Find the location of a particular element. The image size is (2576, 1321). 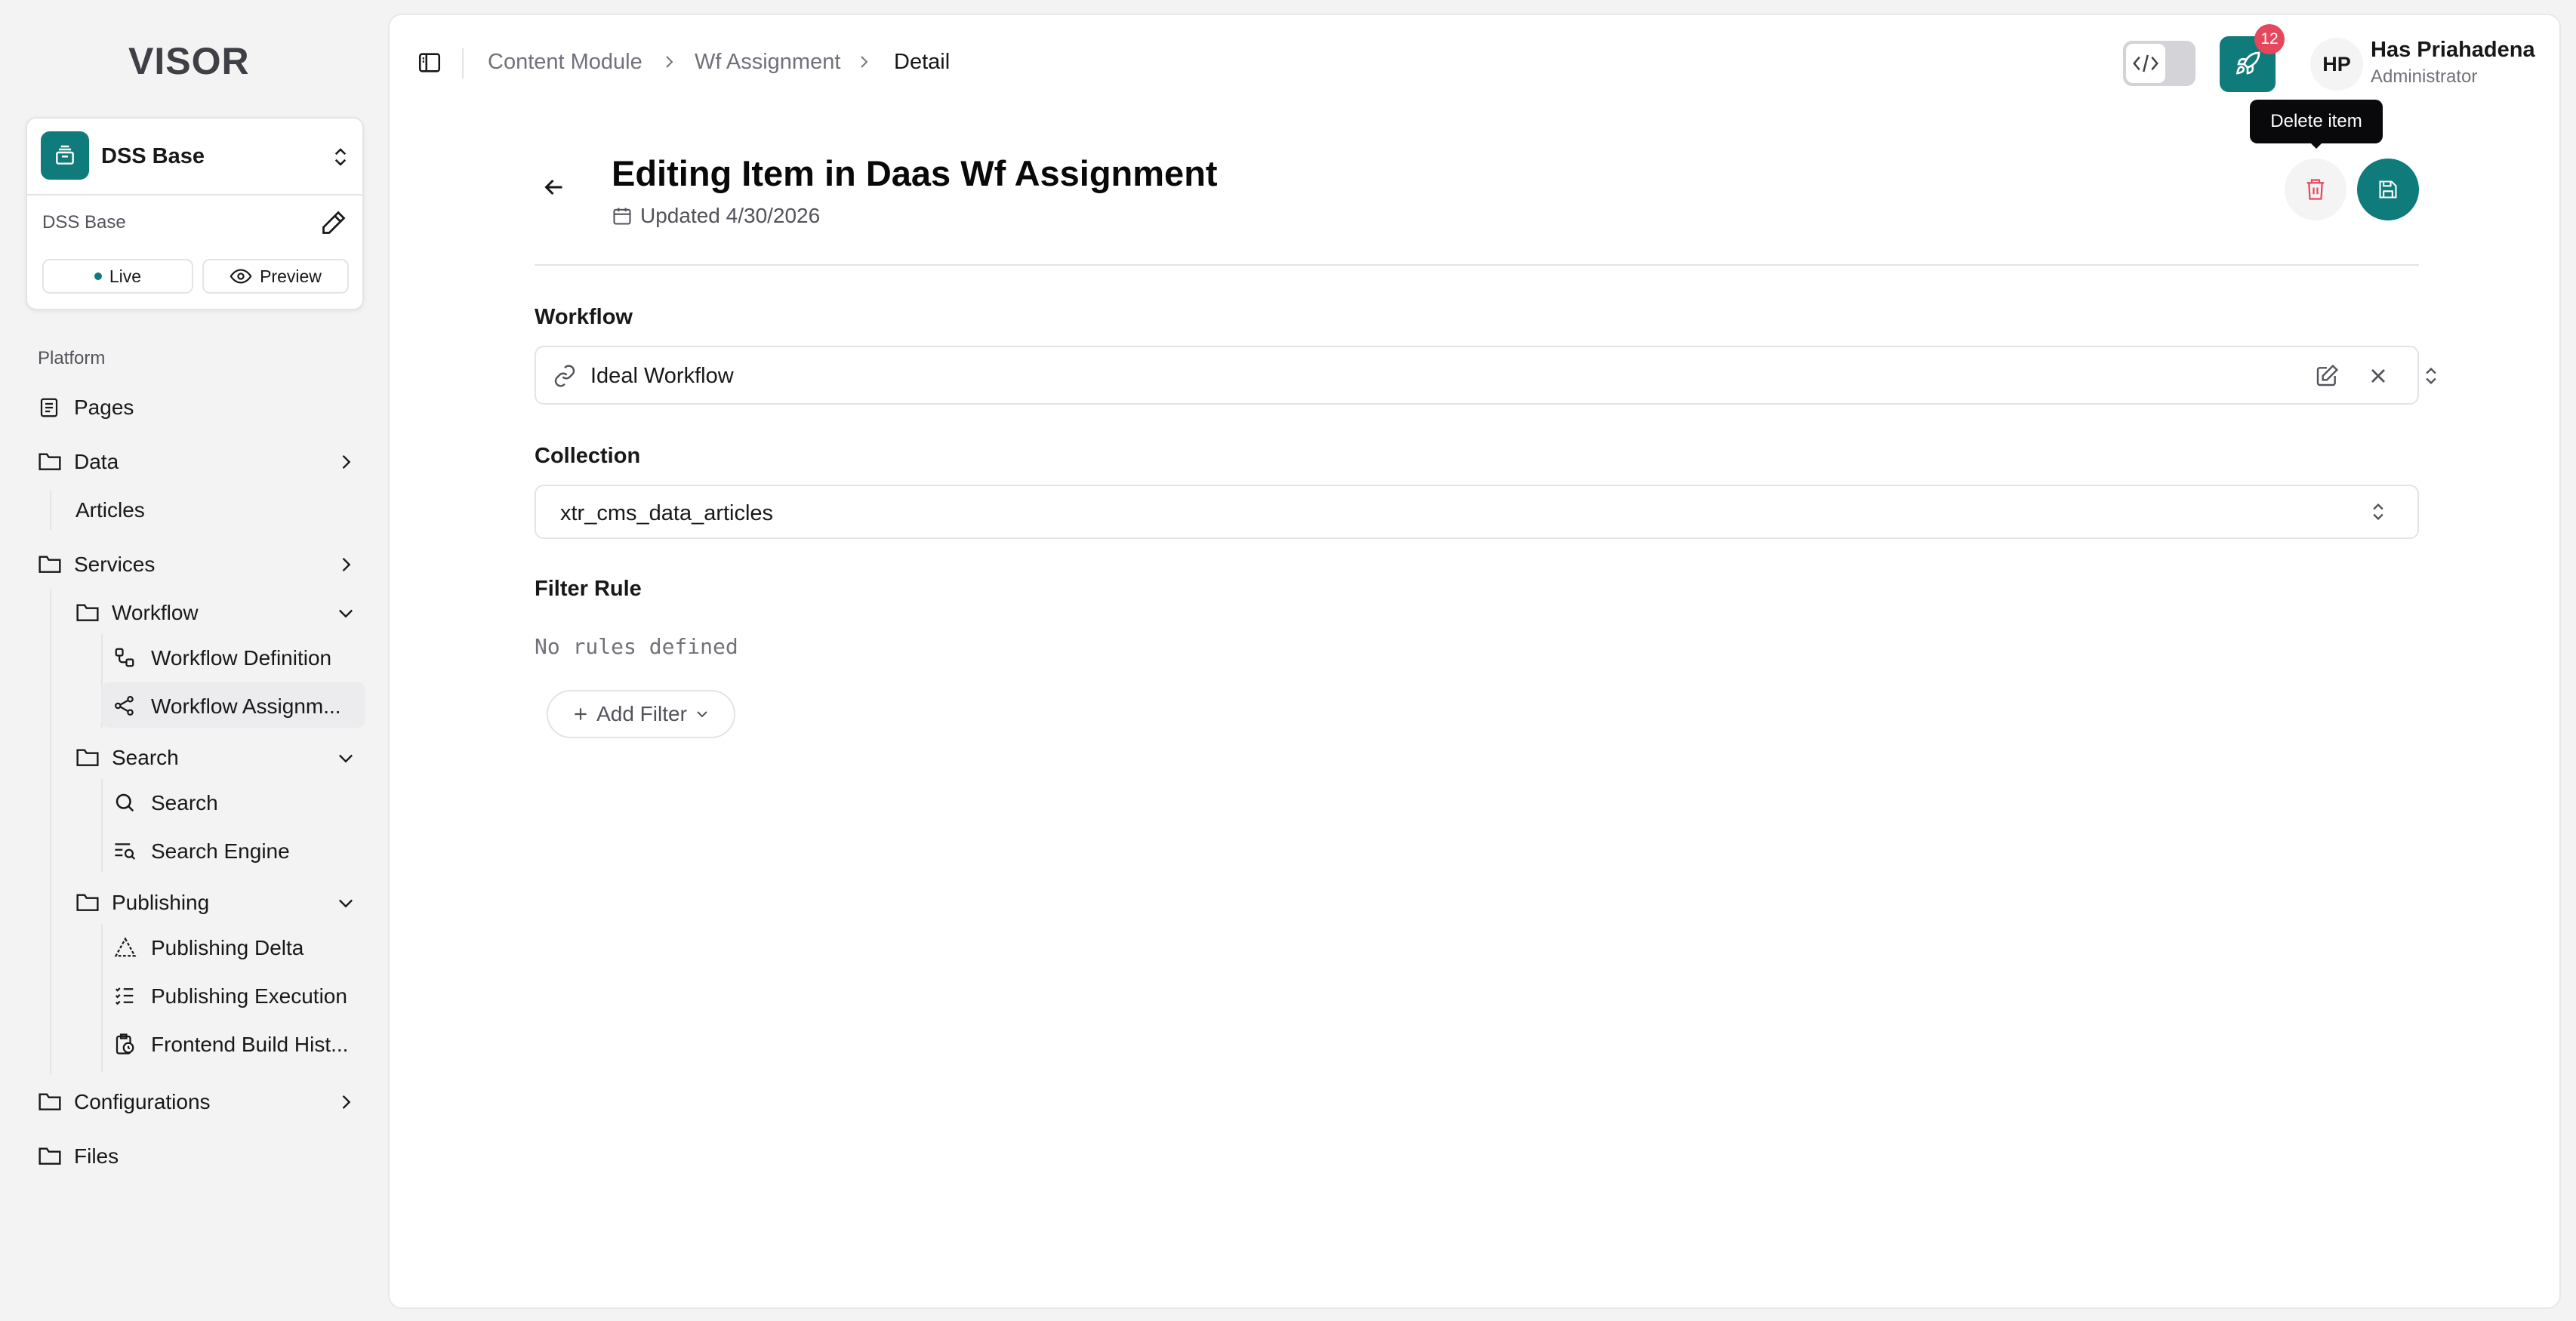

logo-text: VISOR is located at coordinates (189, 61).